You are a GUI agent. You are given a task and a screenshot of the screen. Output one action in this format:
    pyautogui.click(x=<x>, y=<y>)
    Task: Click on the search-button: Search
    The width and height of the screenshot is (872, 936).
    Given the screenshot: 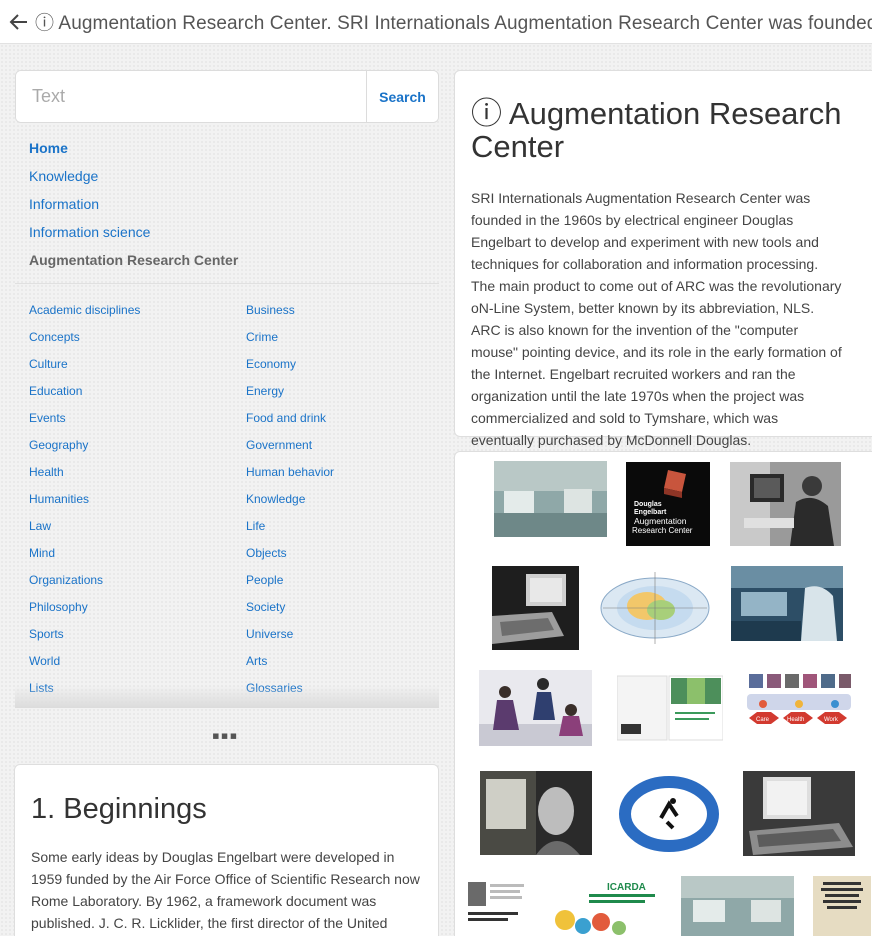 What is the action you would take?
    pyautogui.click(x=402, y=96)
    